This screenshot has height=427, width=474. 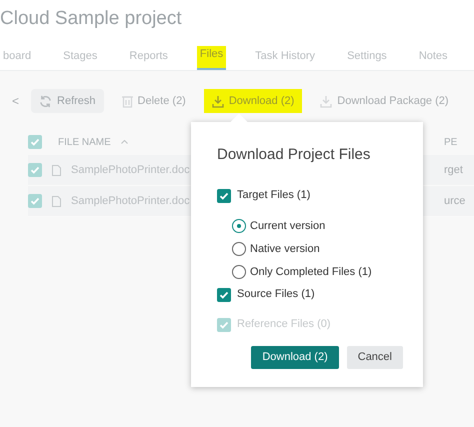 What do you see at coordinates (91, 19) in the screenshot?
I see `page-title: Cloud Sample project` at bounding box center [91, 19].